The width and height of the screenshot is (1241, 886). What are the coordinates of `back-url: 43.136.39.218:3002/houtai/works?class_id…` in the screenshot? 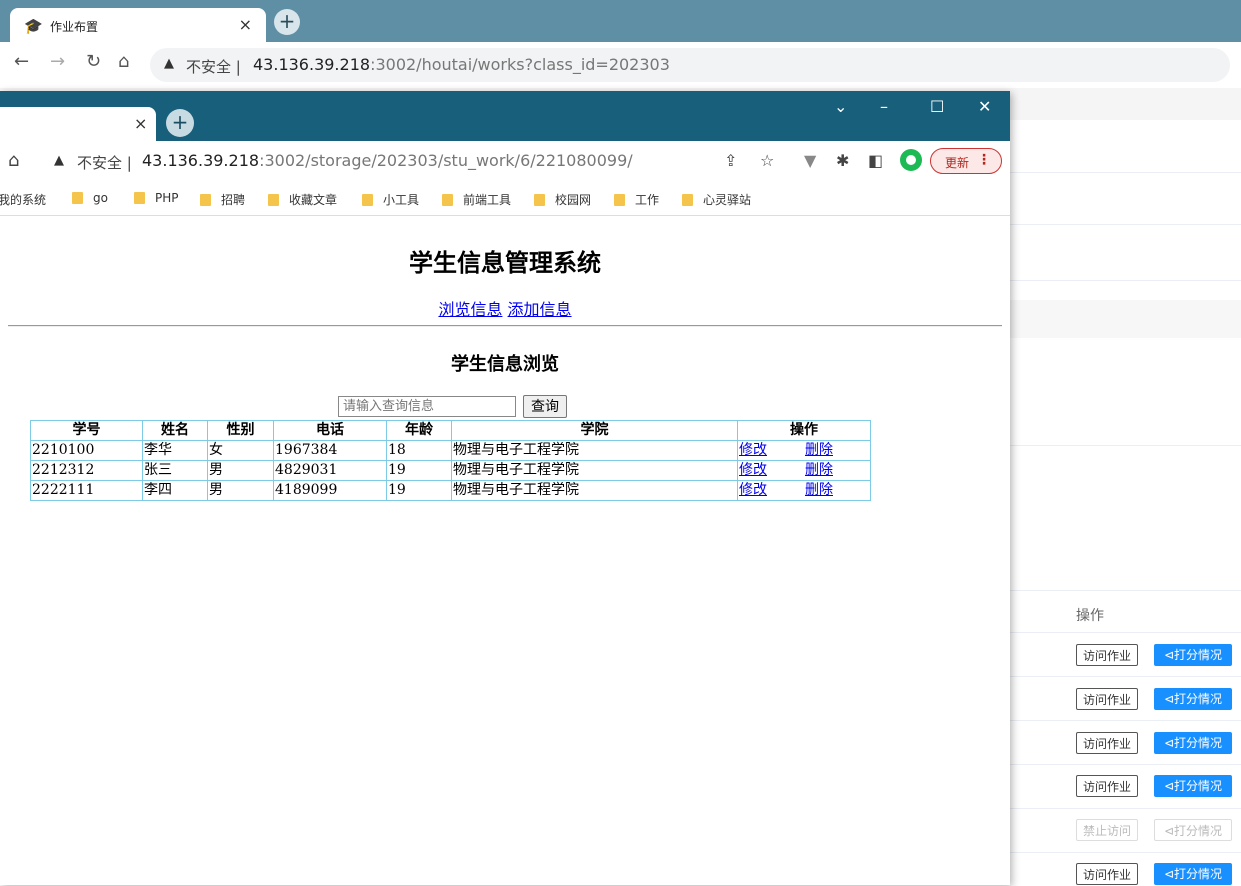 It's located at (461, 64).